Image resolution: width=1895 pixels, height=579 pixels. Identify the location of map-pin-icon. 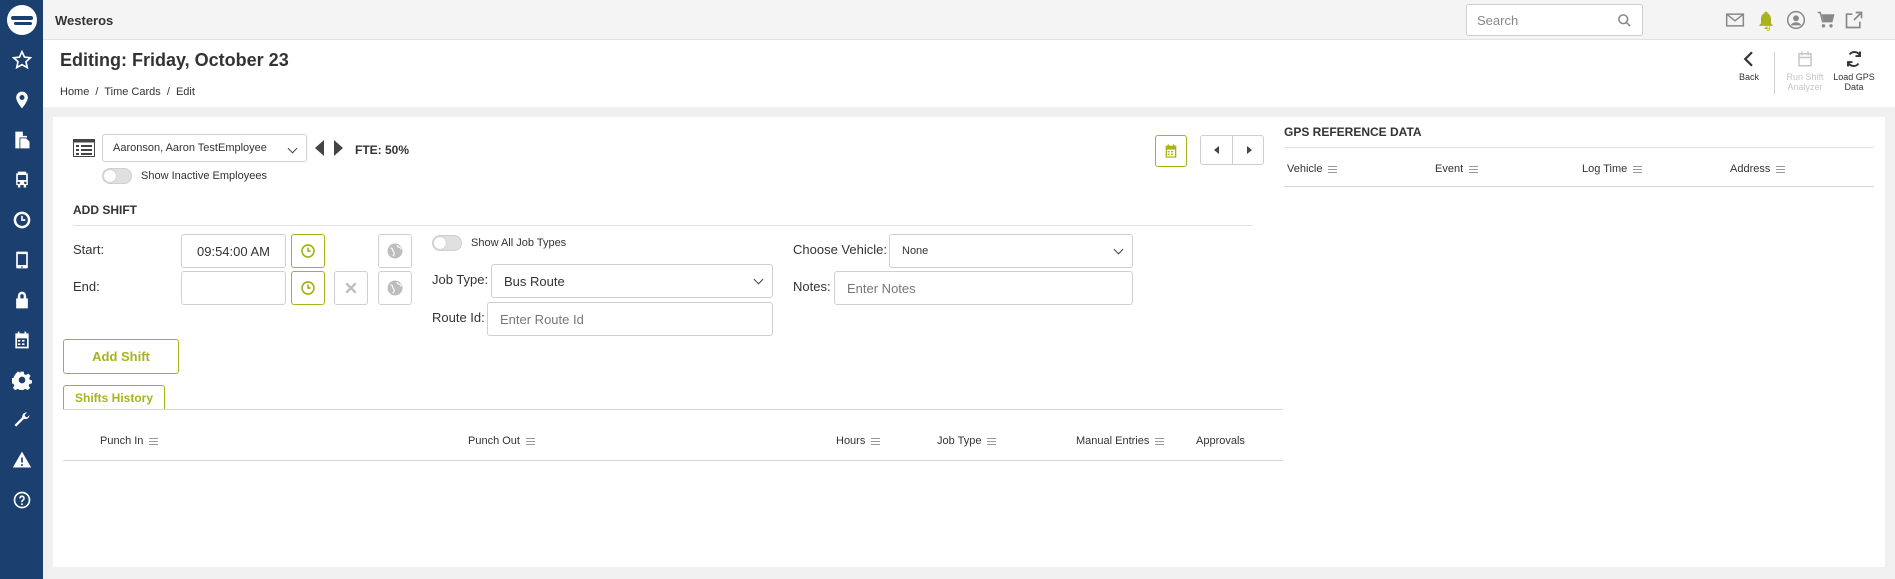
(21, 100).